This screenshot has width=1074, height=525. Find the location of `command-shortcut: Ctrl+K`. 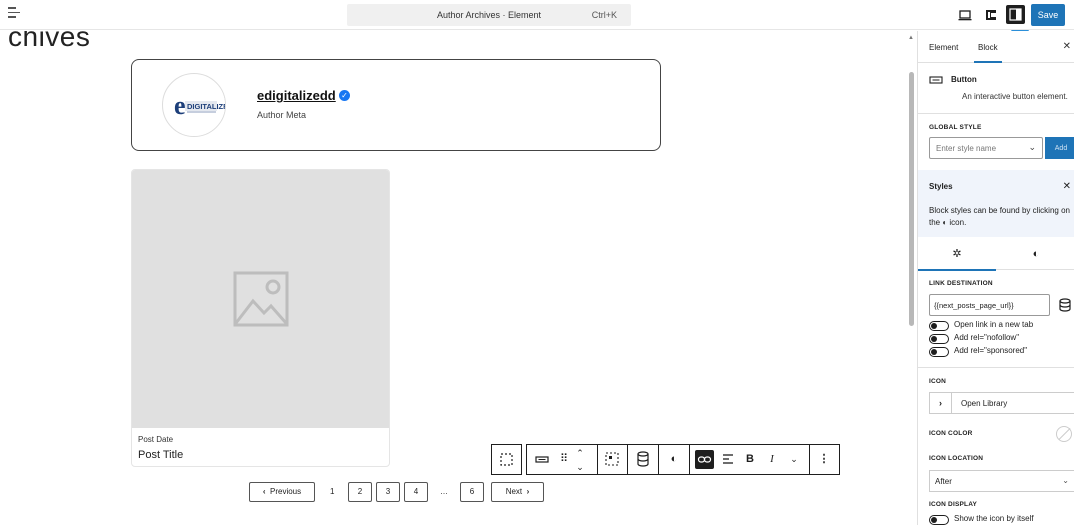

command-shortcut: Ctrl+K is located at coordinates (604, 15).